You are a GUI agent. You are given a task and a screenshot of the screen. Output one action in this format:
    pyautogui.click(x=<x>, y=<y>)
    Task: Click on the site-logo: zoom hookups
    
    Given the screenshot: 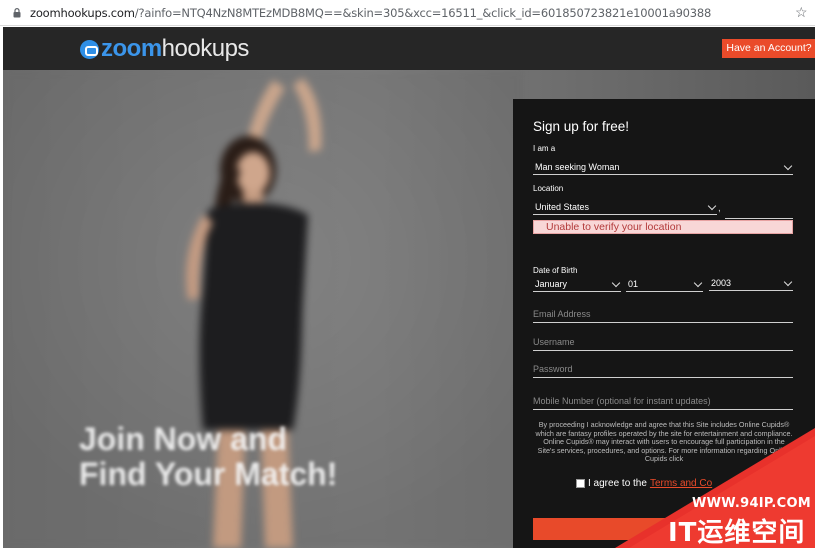 What is the action you would take?
    pyautogui.click(x=164, y=49)
    